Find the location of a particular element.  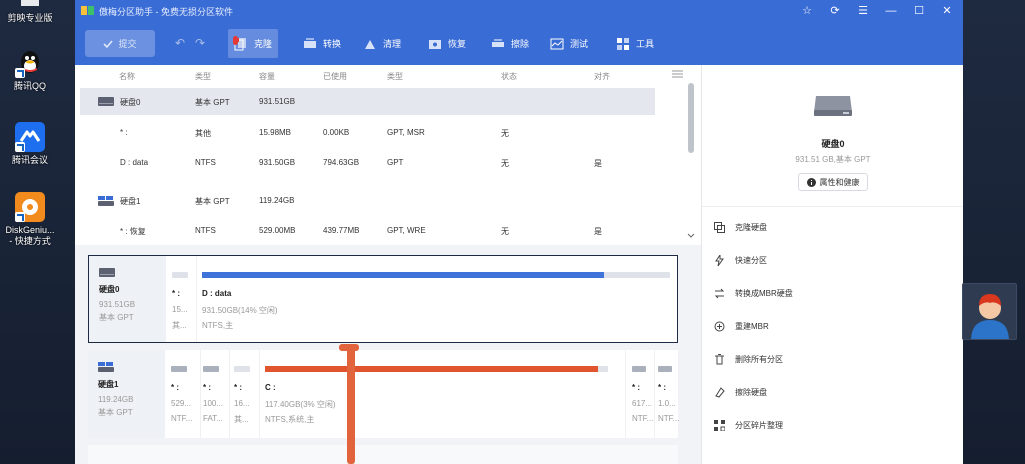

menu-icon: ☰ is located at coordinates (863, 11).